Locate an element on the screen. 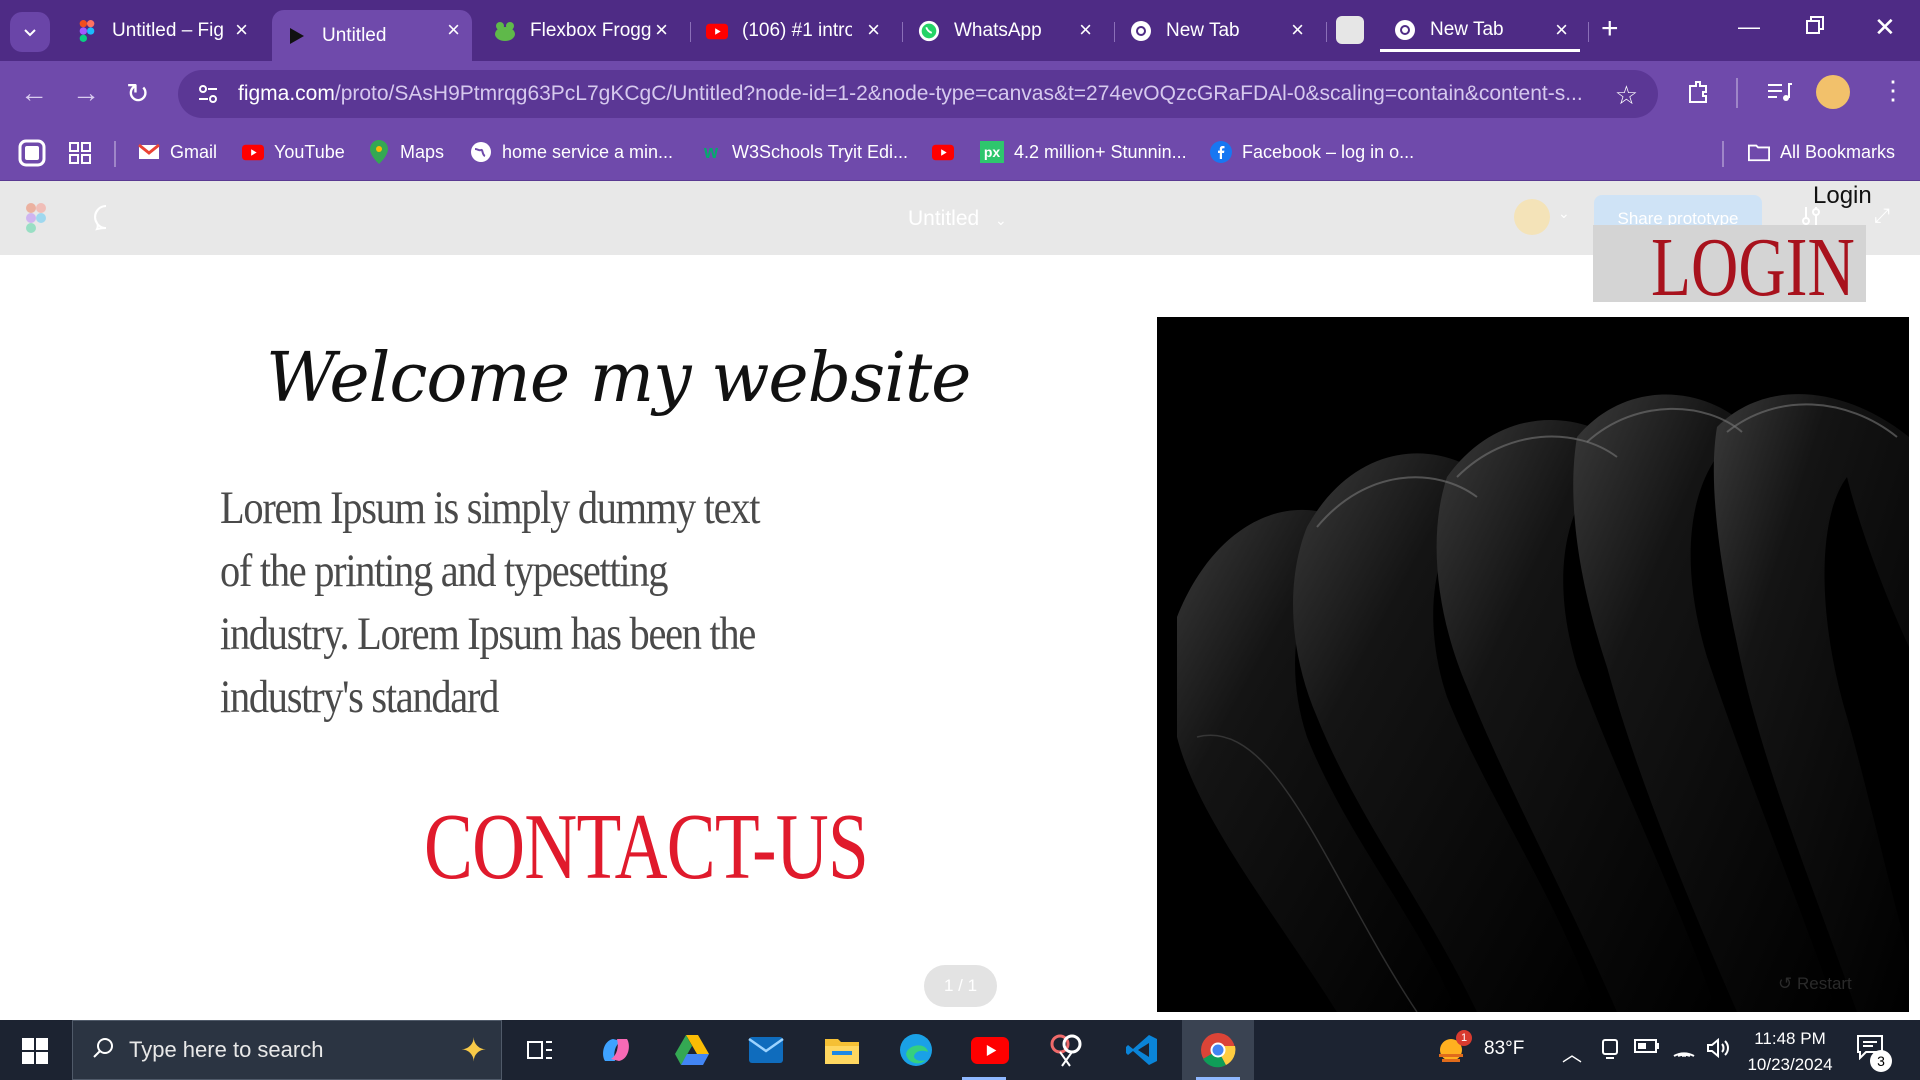  bookmark-label: YouTube is located at coordinates (309, 151).